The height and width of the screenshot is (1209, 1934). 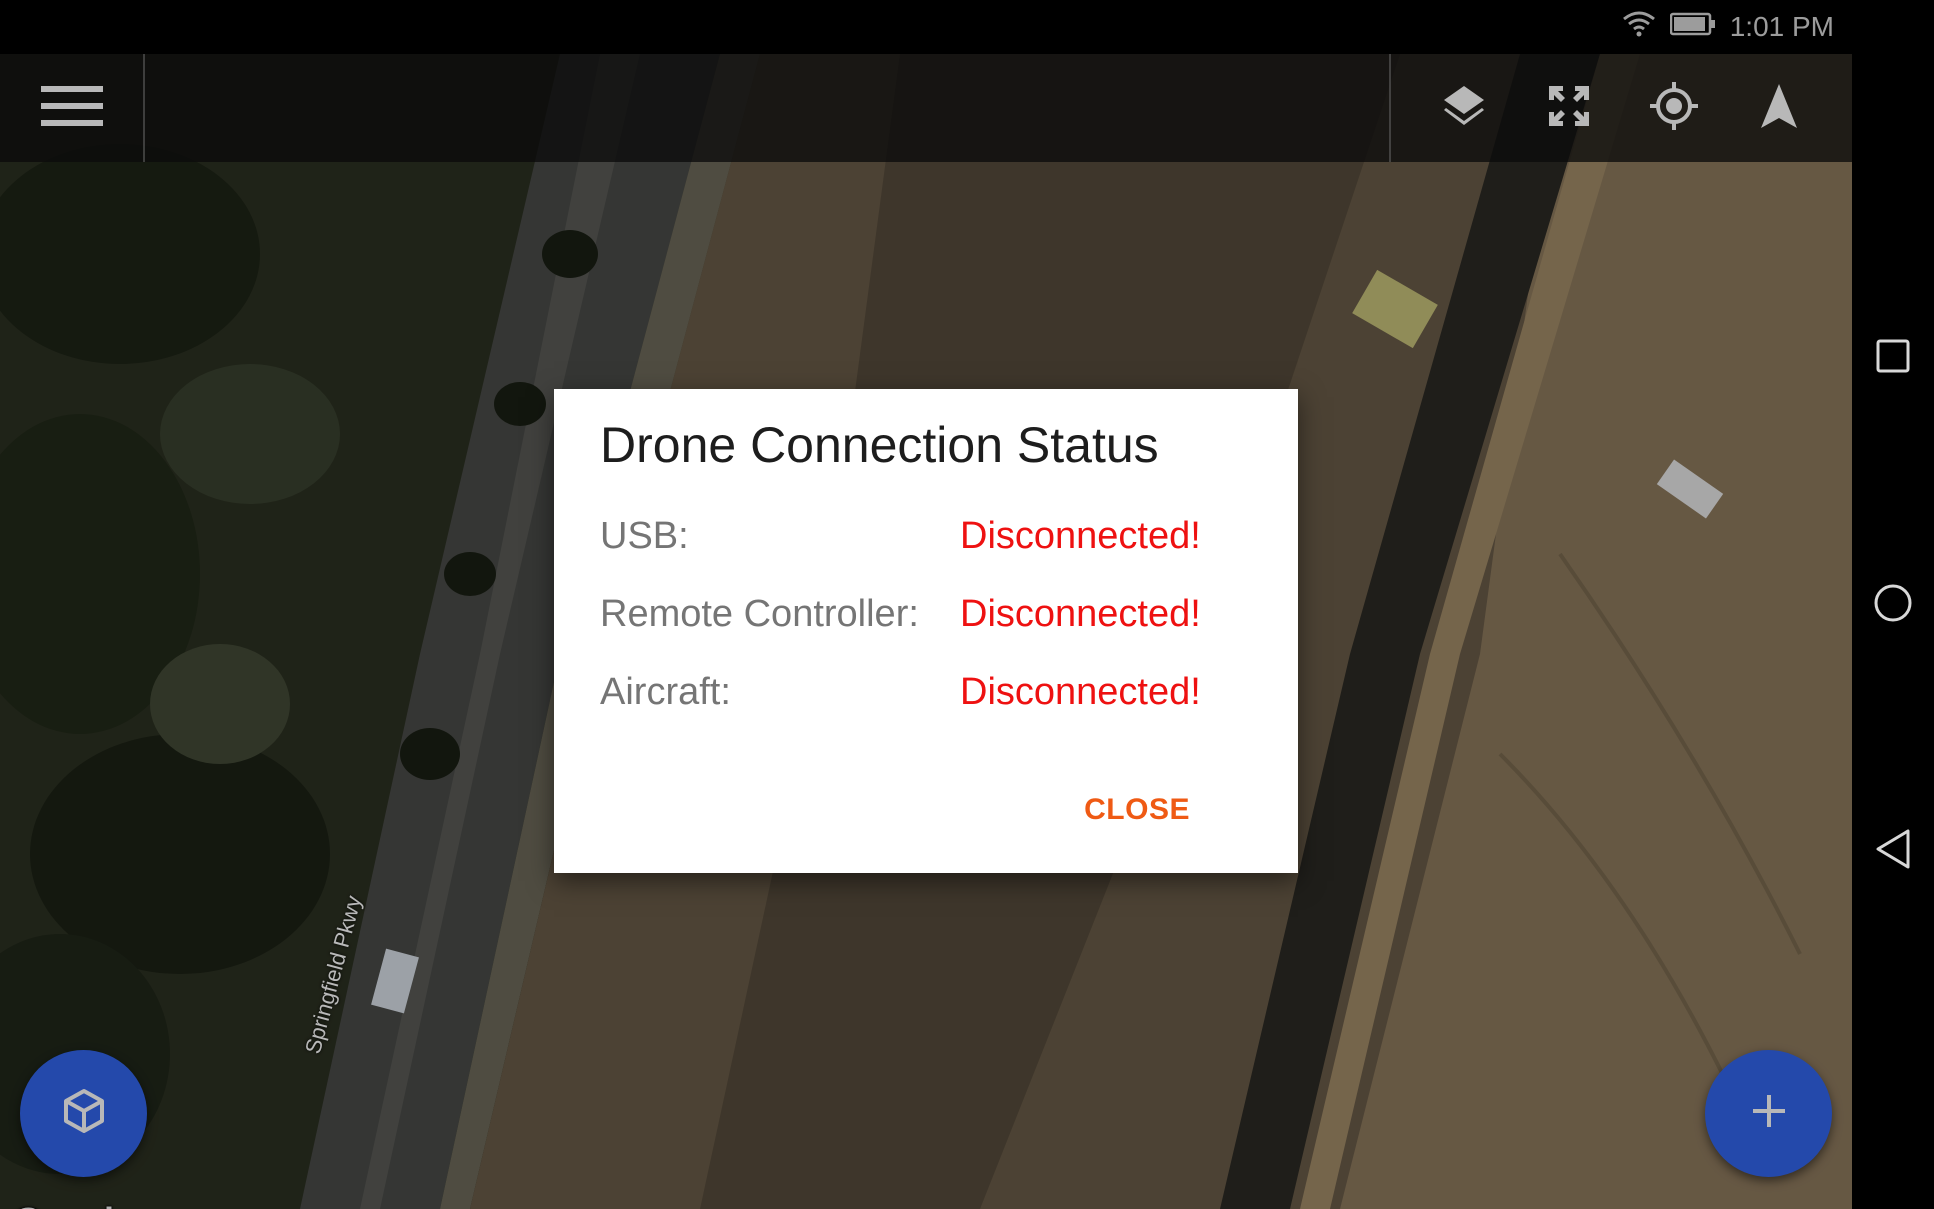 I want to click on dialog-actions: CLOSE, so click(x=1137, y=810).